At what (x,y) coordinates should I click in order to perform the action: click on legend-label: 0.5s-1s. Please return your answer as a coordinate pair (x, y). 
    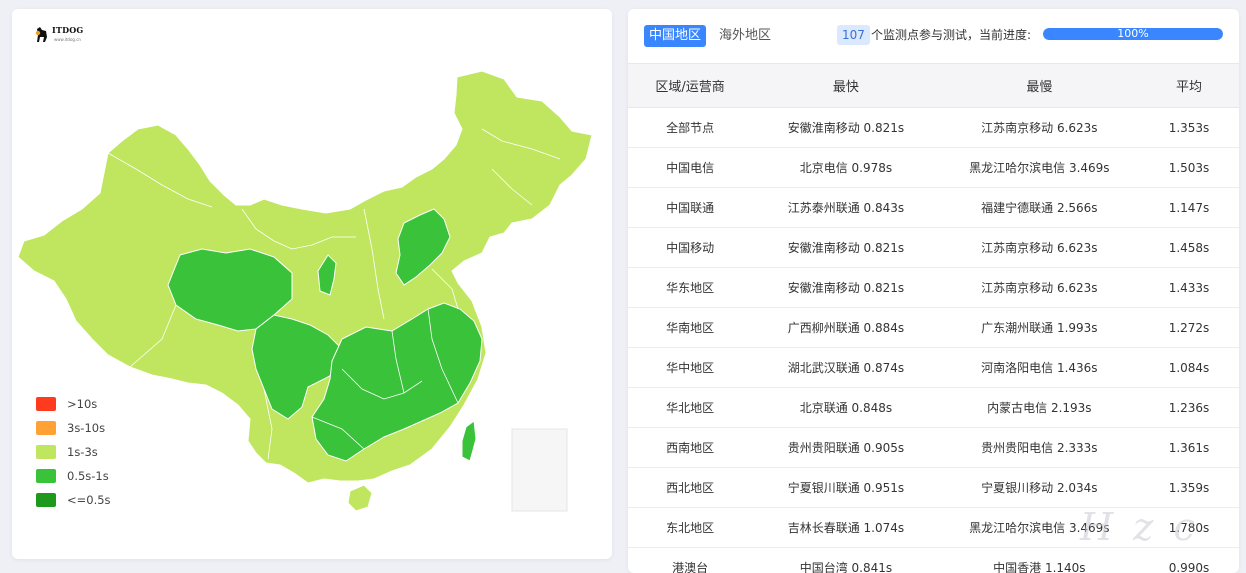
    Looking at the image, I should click on (88, 476).